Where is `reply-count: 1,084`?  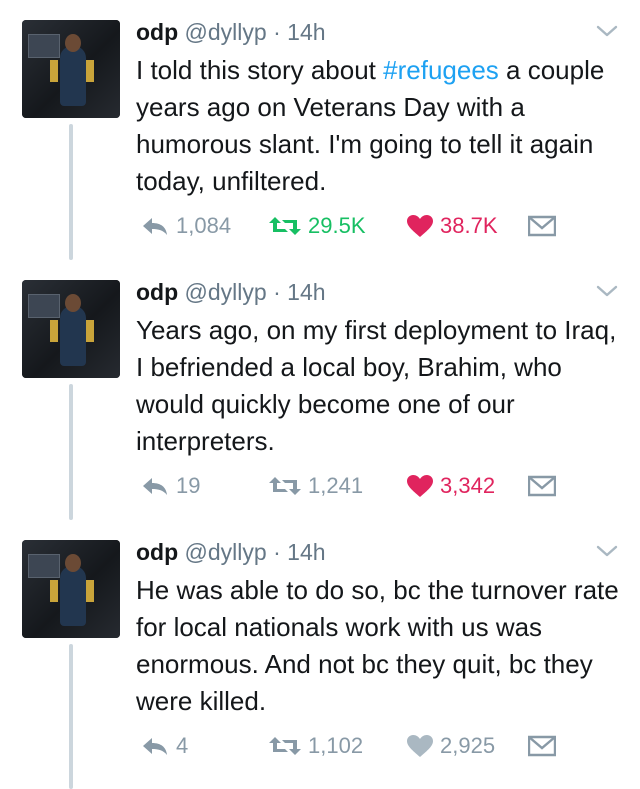
reply-count: 1,084 is located at coordinates (204, 225).